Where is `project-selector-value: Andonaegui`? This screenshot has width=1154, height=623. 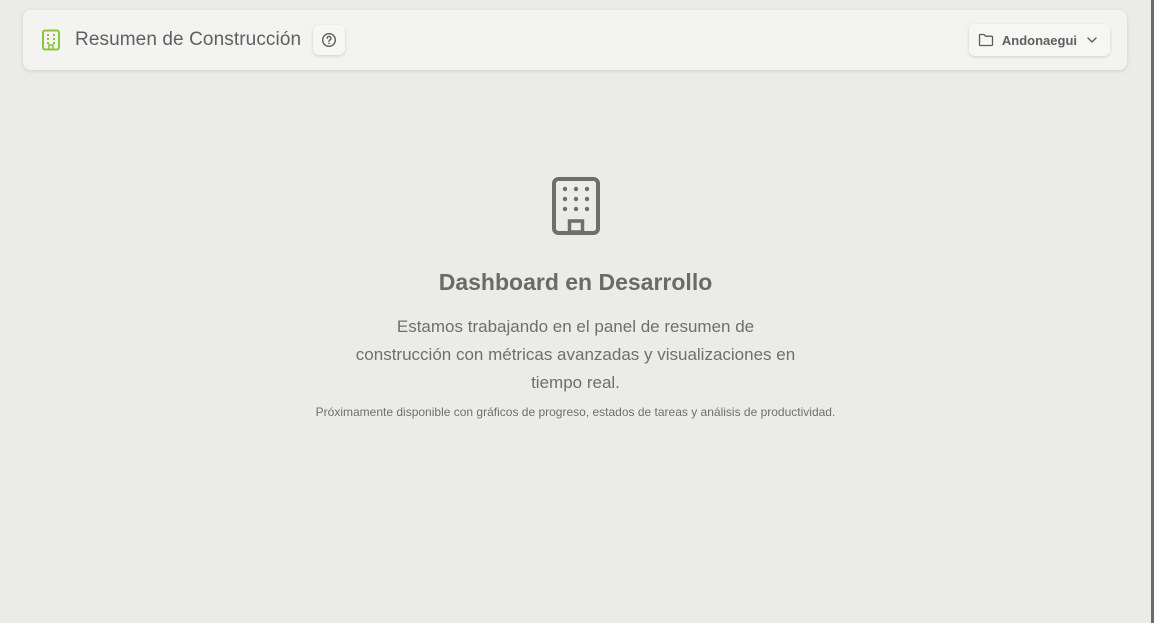
project-selector-value: Andonaegui is located at coordinates (1039, 40).